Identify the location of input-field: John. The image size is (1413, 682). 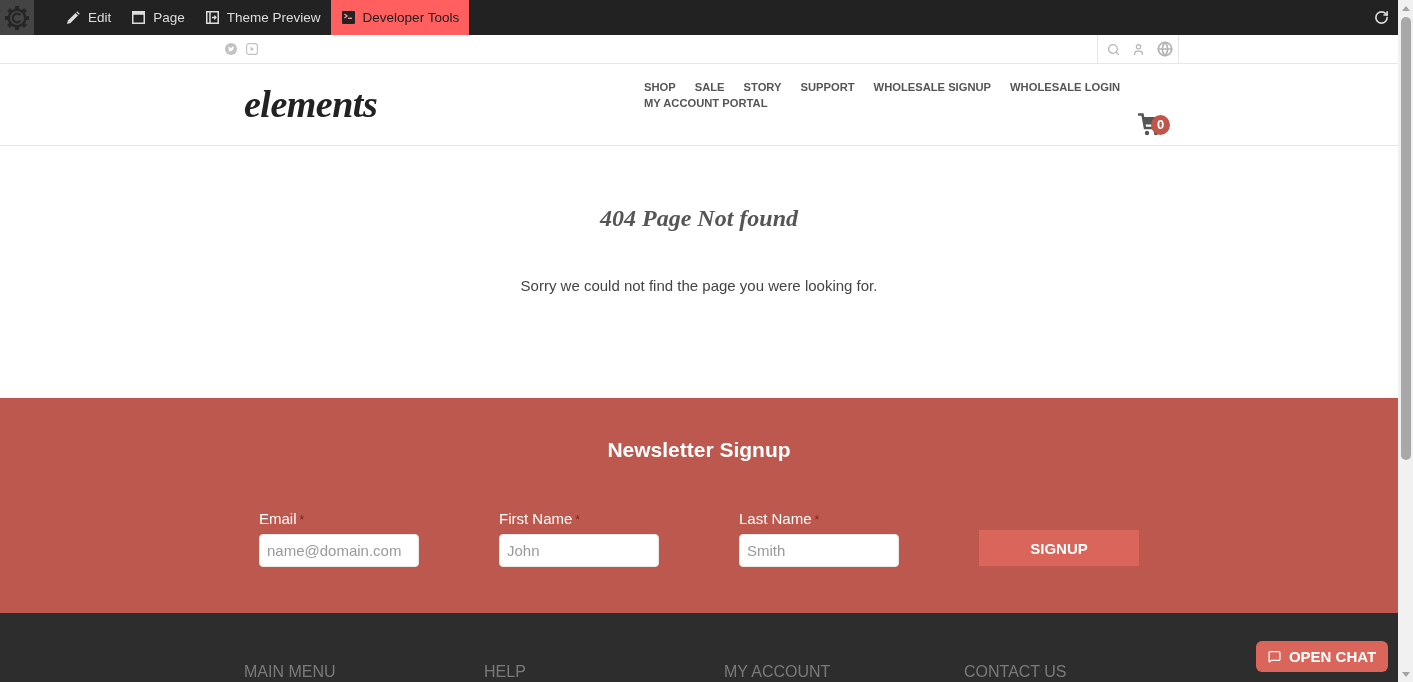
(579, 550).